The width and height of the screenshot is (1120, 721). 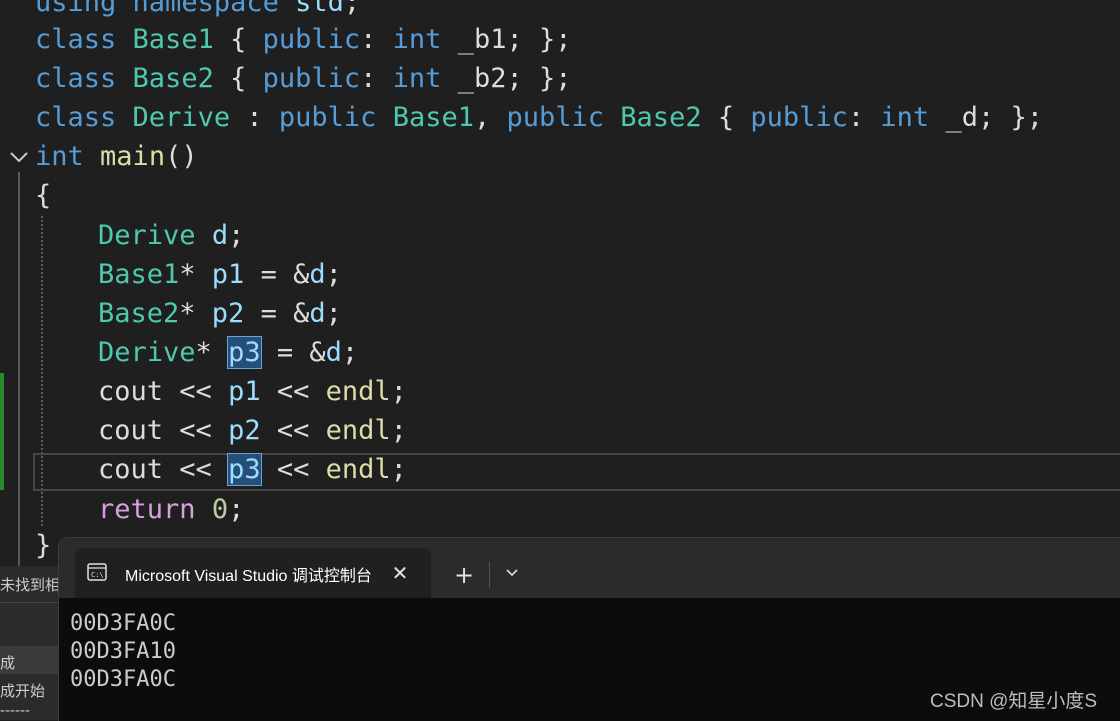 I want to click on code-line-derive-d: Derive d;, so click(x=171, y=235).